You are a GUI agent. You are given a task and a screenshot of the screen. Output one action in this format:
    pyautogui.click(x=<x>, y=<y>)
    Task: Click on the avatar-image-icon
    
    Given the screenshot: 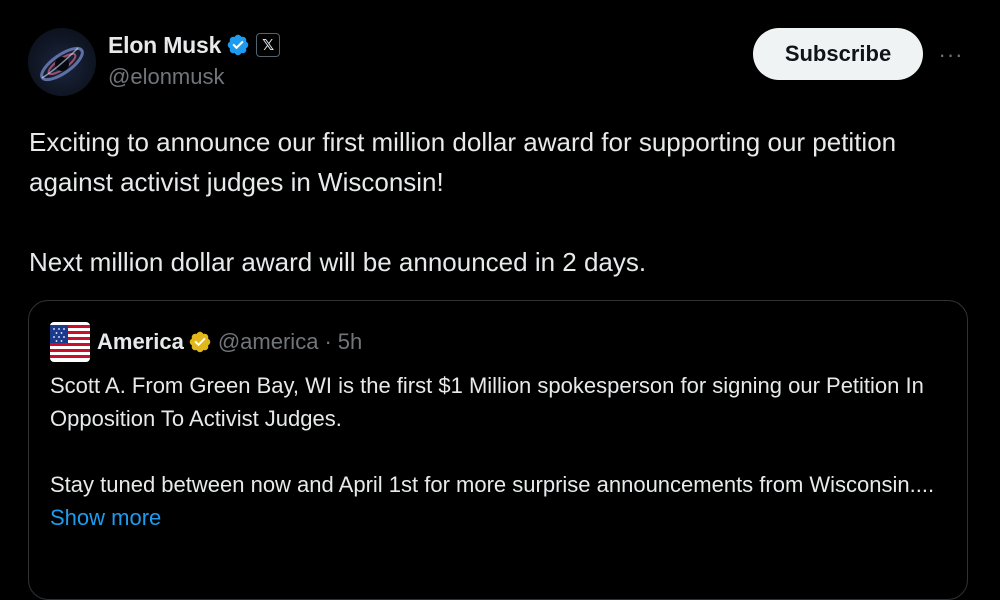 What is the action you would take?
    pyautogui.click(x=62, y=64)
    